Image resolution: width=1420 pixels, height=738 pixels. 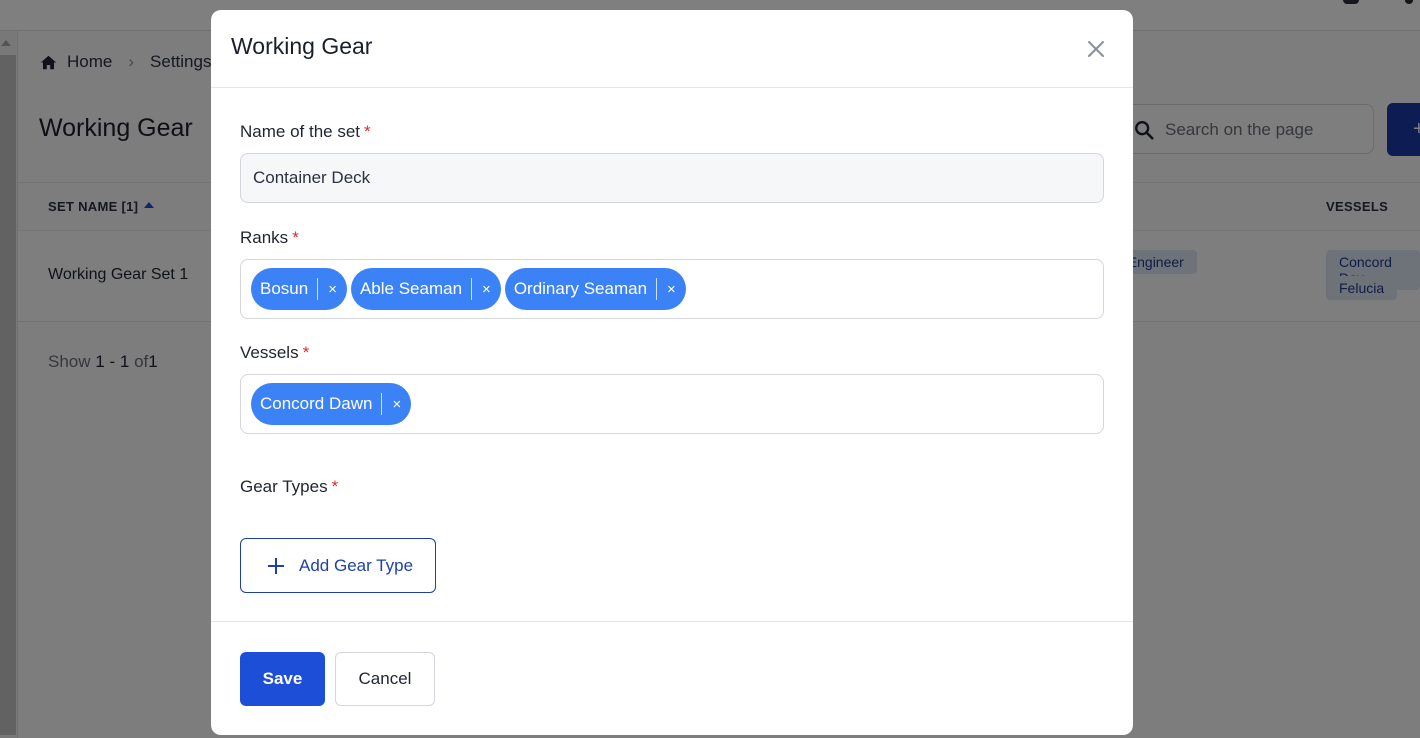 What do you see at coordinates (672, 178) in the screenshot?
I see `set-name-input` at bounding box center [672, 178].